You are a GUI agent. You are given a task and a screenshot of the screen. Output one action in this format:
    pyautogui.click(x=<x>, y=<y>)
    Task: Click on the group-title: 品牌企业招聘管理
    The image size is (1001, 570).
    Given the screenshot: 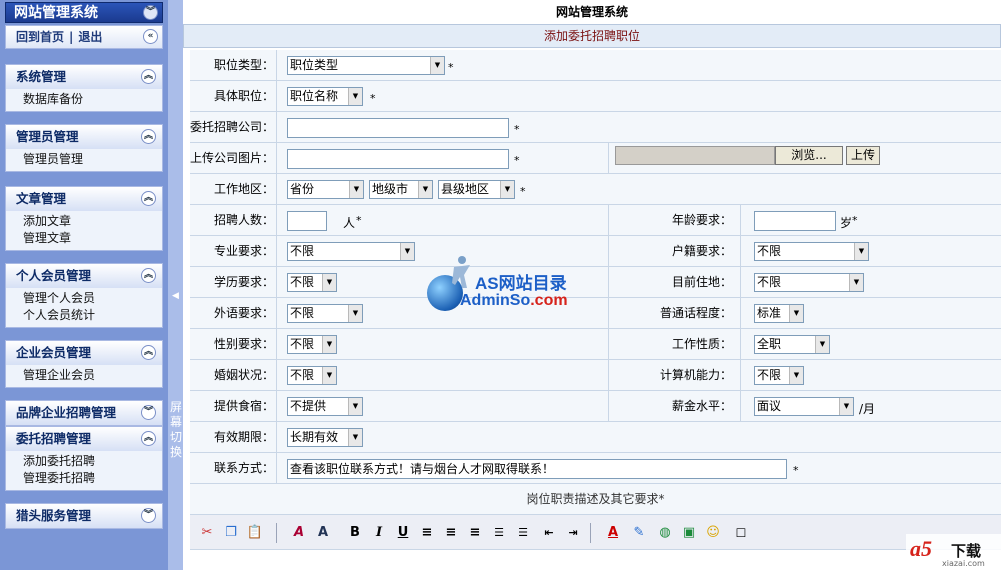 What is the action you would take?
    pyautogui.click(x=66, y=412)
    